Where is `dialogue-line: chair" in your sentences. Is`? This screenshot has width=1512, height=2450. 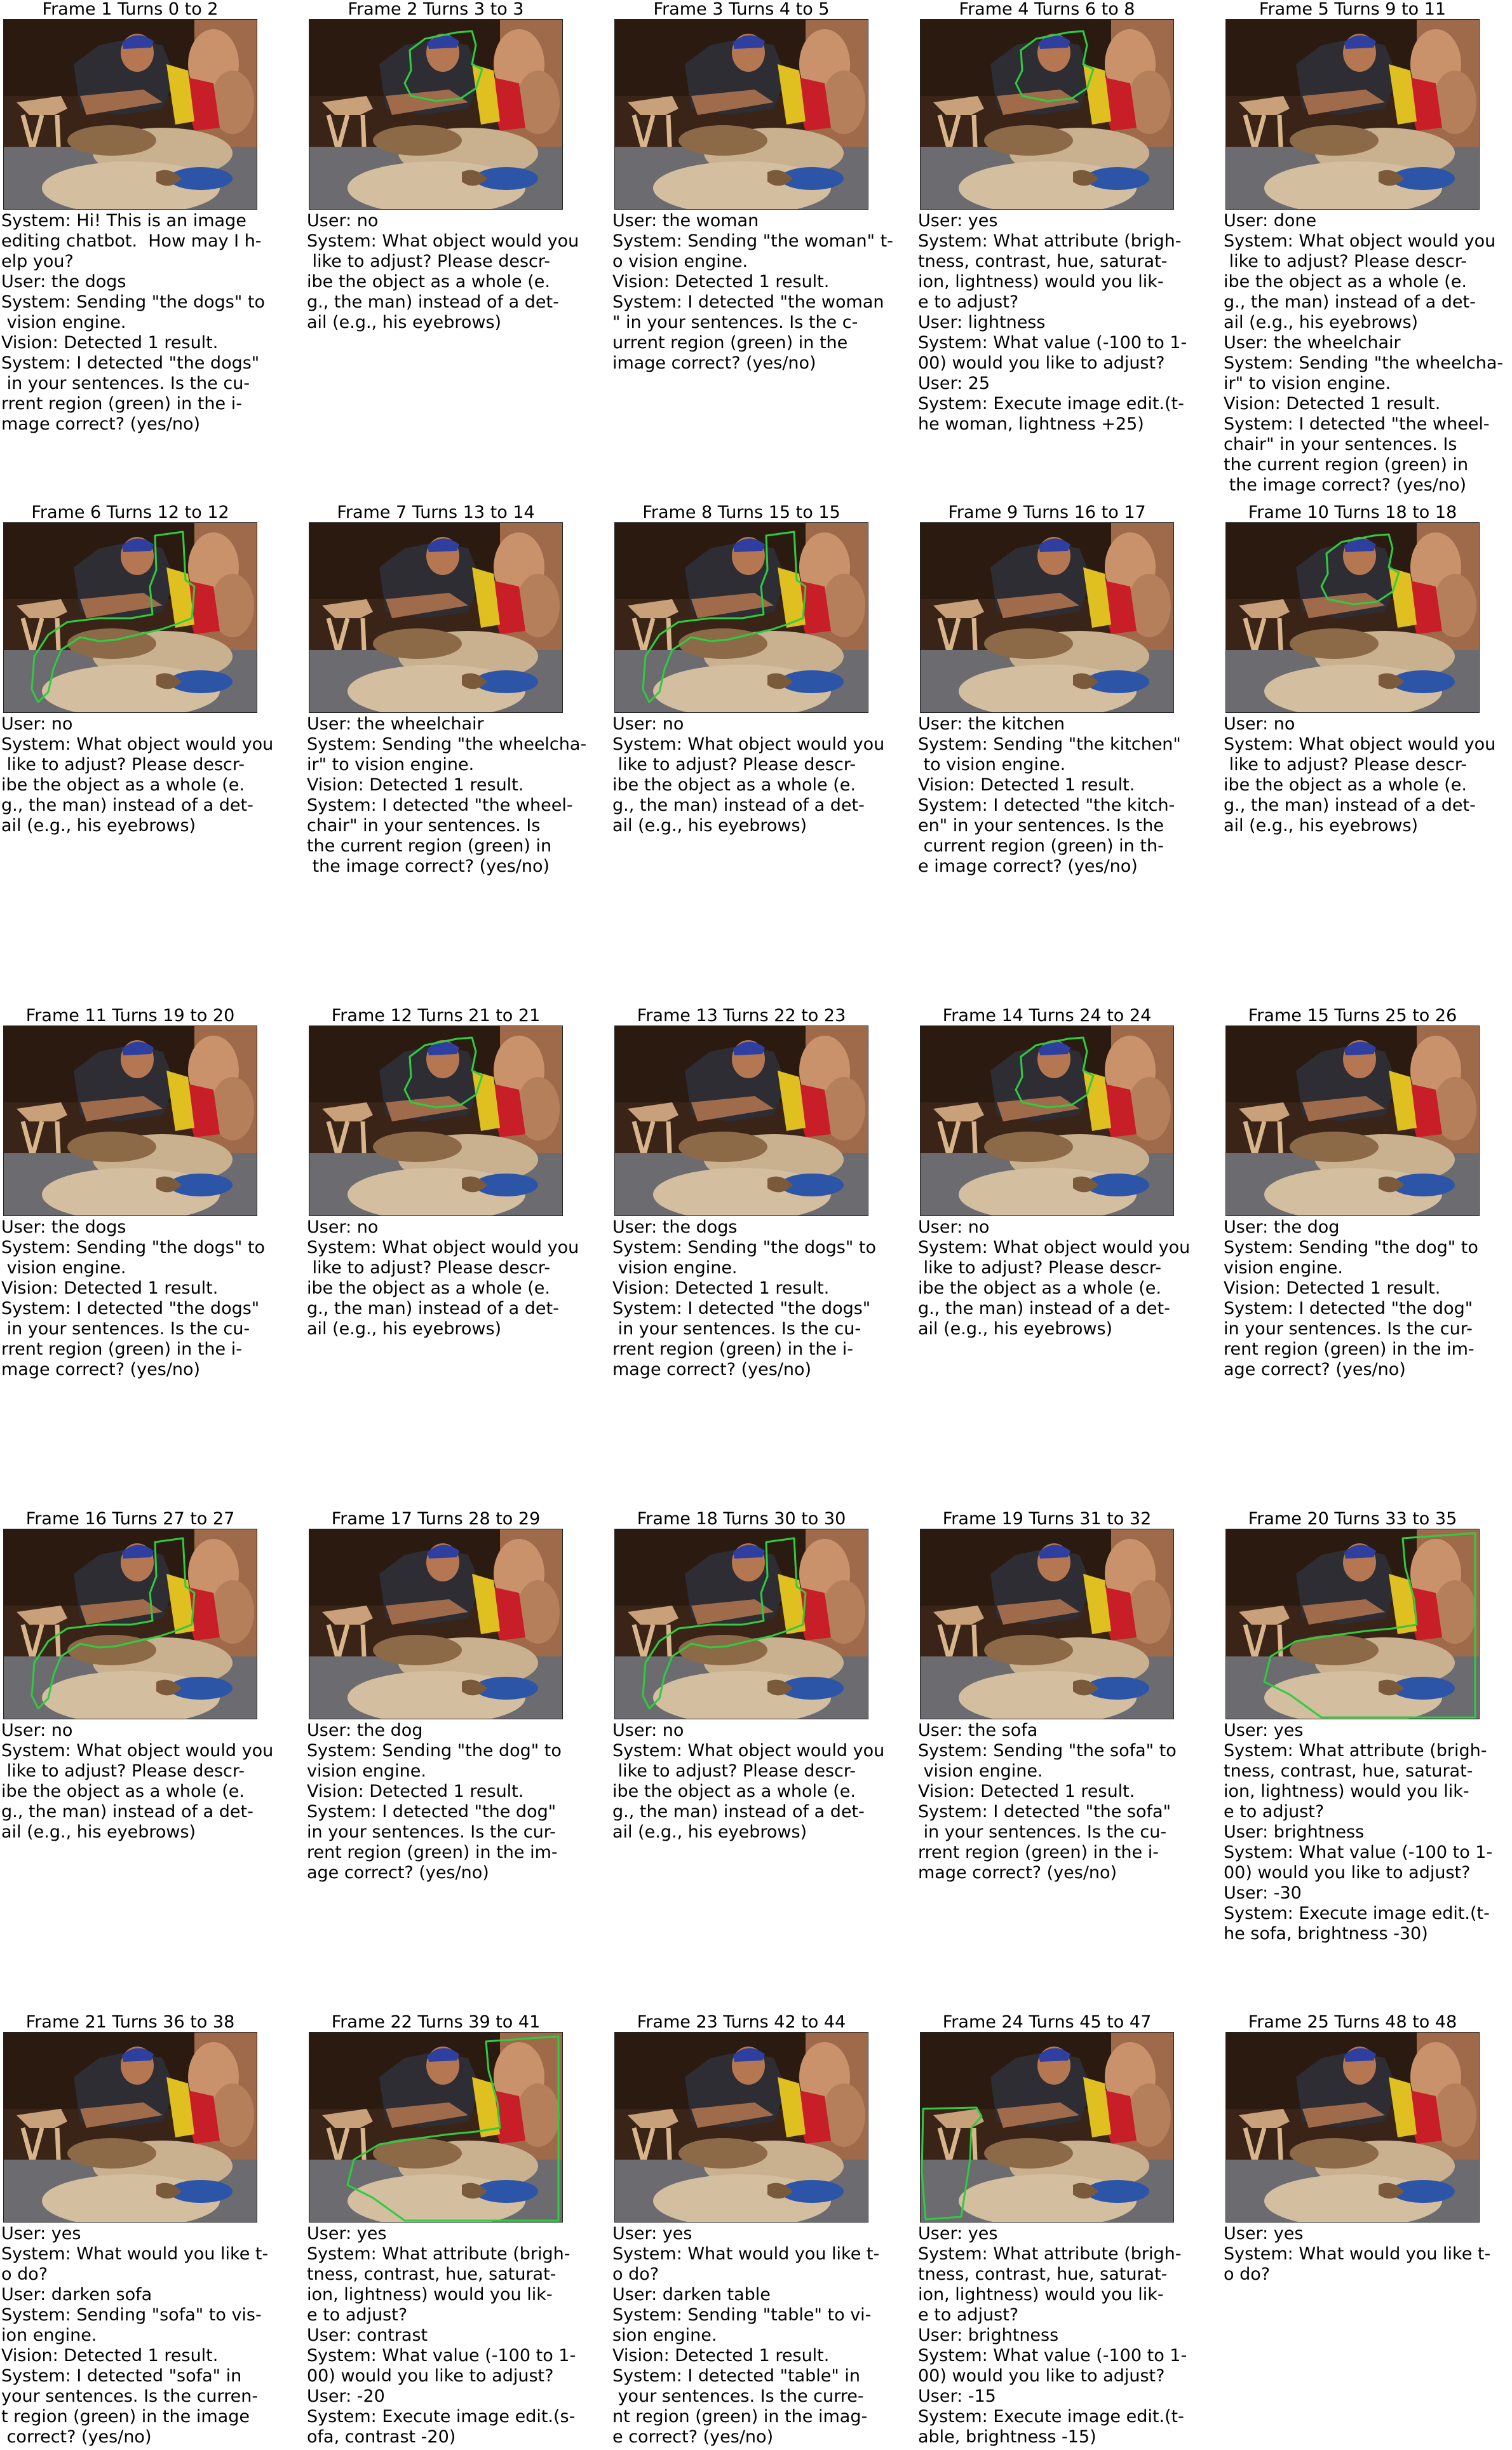 dialogue-line: chair" in your sentences. Is is located at coordinates (1340, 444).